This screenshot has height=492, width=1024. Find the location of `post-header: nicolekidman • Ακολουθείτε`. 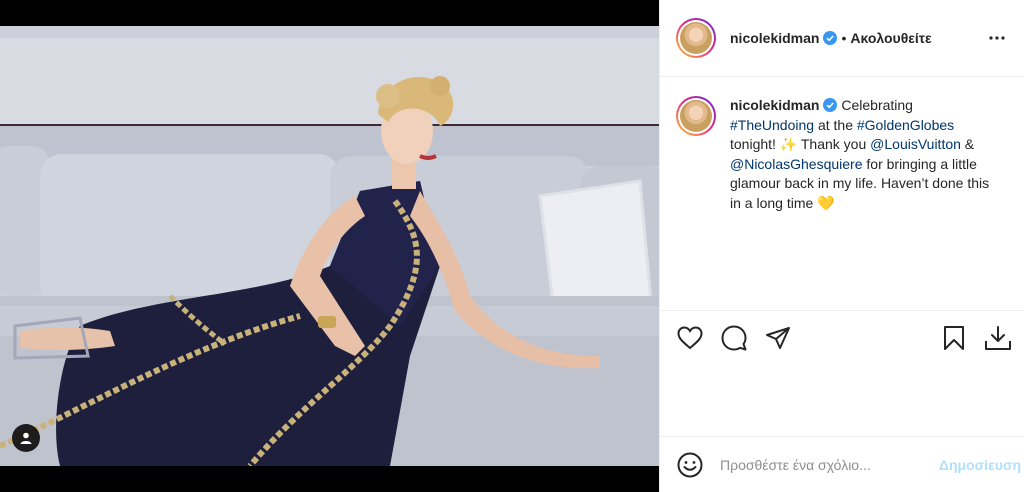

post-header: nicolekidman • Ακολουθείτε is located at coordinates (842, 38).